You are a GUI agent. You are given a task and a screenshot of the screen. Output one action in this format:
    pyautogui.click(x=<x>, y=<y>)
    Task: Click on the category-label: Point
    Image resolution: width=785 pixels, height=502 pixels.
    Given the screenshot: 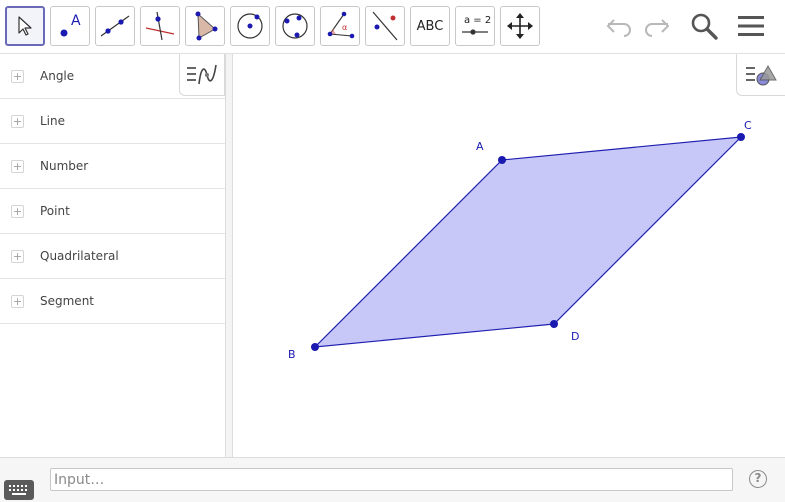 What is the action you would take?
    pyautogui.click(x=55, y=211)
    